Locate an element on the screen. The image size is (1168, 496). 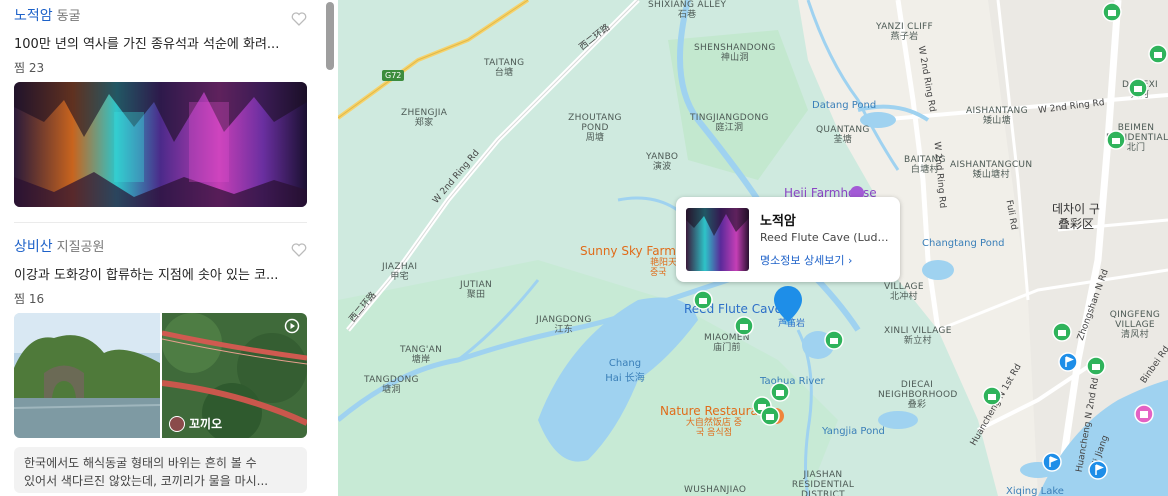
video-play-icon is located at coordinates (292, 326).